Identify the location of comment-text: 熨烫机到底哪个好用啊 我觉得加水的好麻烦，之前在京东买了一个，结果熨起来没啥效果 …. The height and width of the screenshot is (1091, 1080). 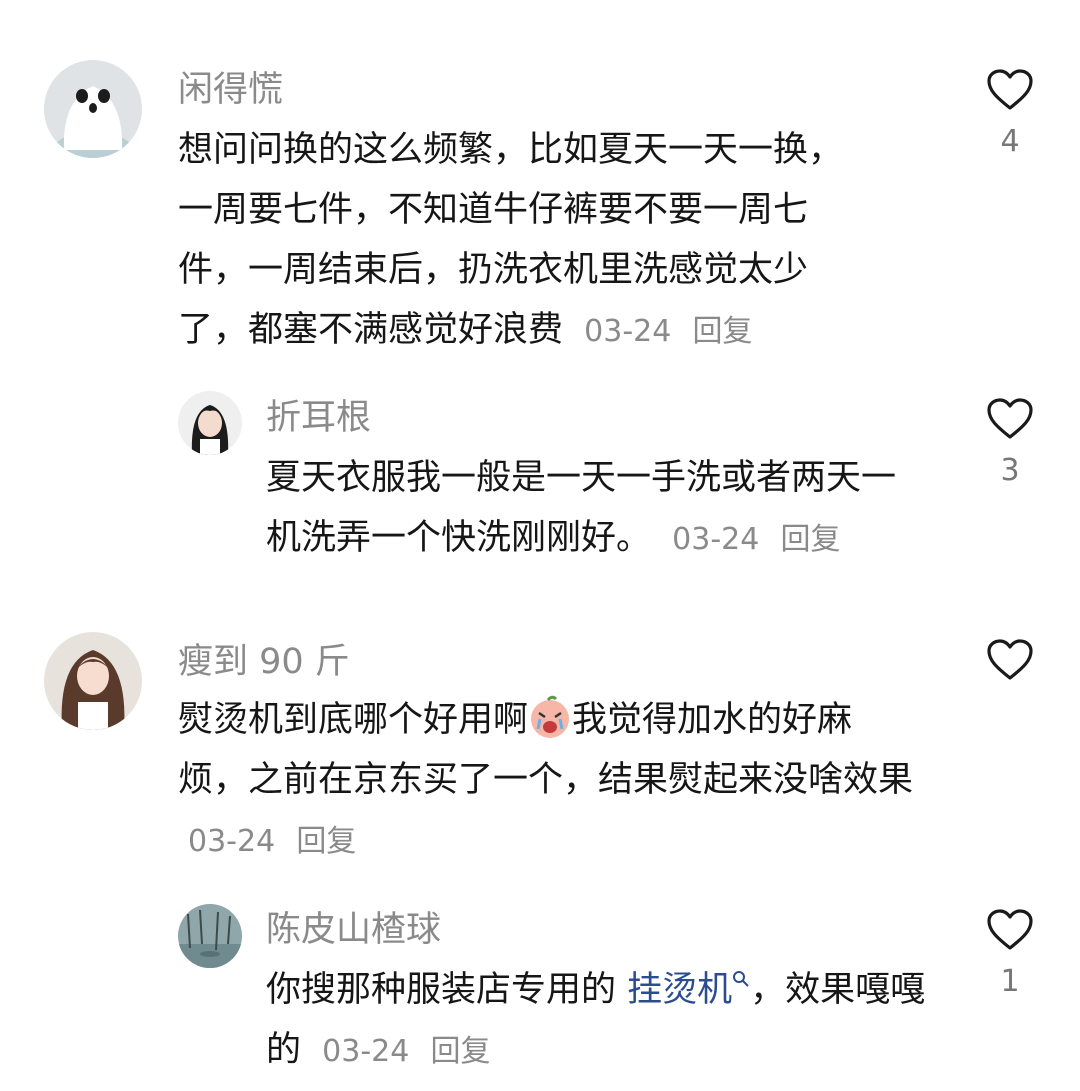
(548, 781).